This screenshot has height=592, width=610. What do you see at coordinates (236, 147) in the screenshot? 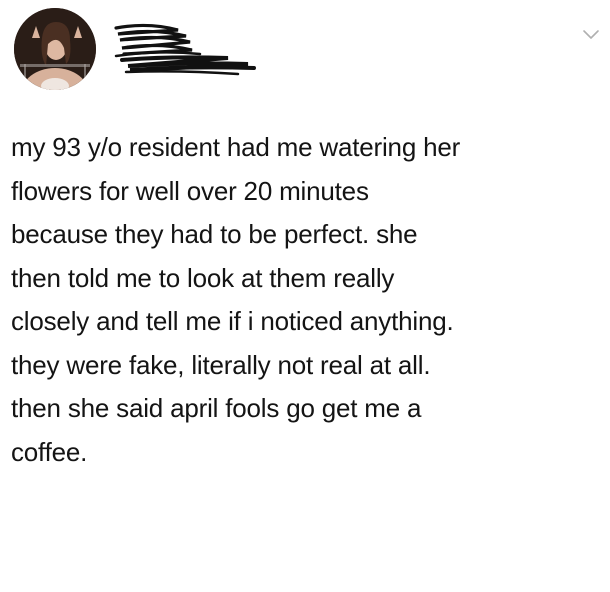
I see `tweet-text-line: my 93 y/o resident had me watering her` at bounding box center [236, 147].